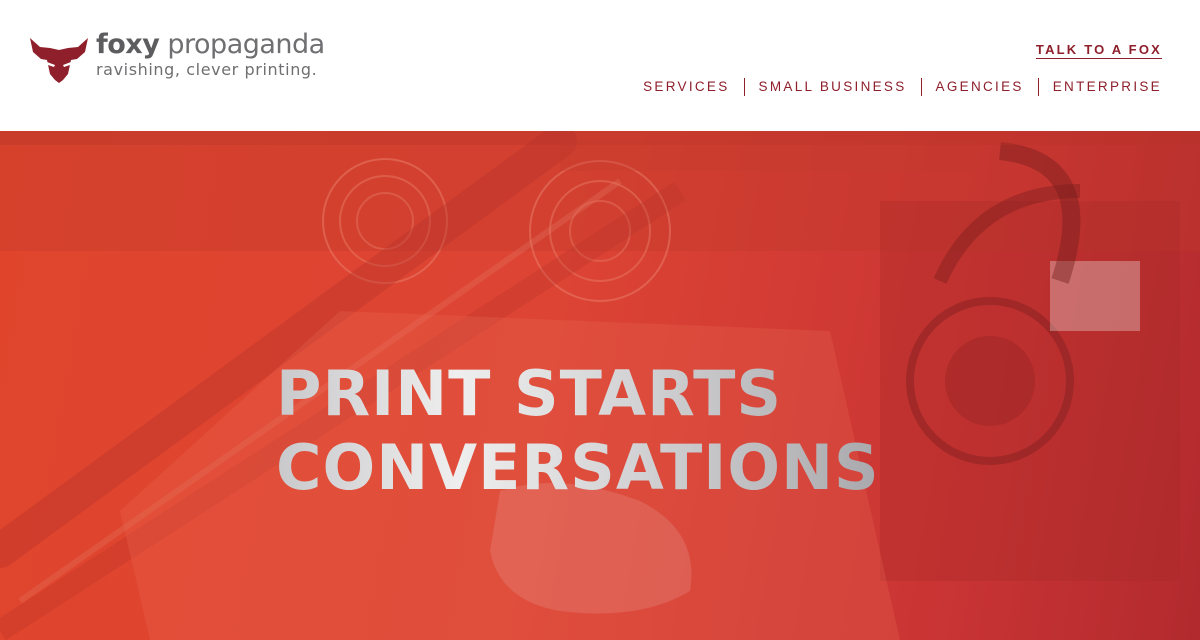 This screenshot has width=1200, height=640. Describe the element at coordinates (242, 44) in the screenshot. I see `brand-name-rest: propaganda` at that location.